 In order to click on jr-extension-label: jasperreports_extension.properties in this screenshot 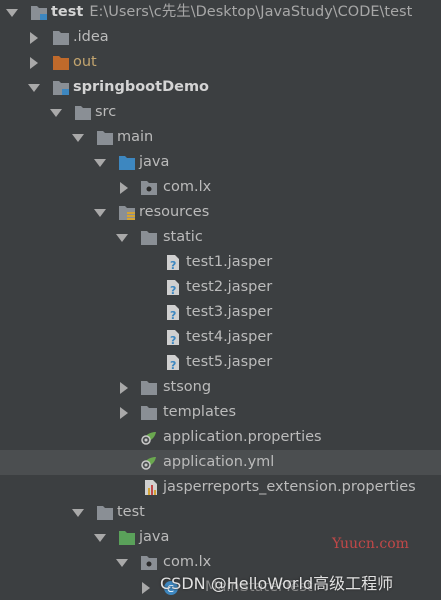, I will do `click(289, 487)`.